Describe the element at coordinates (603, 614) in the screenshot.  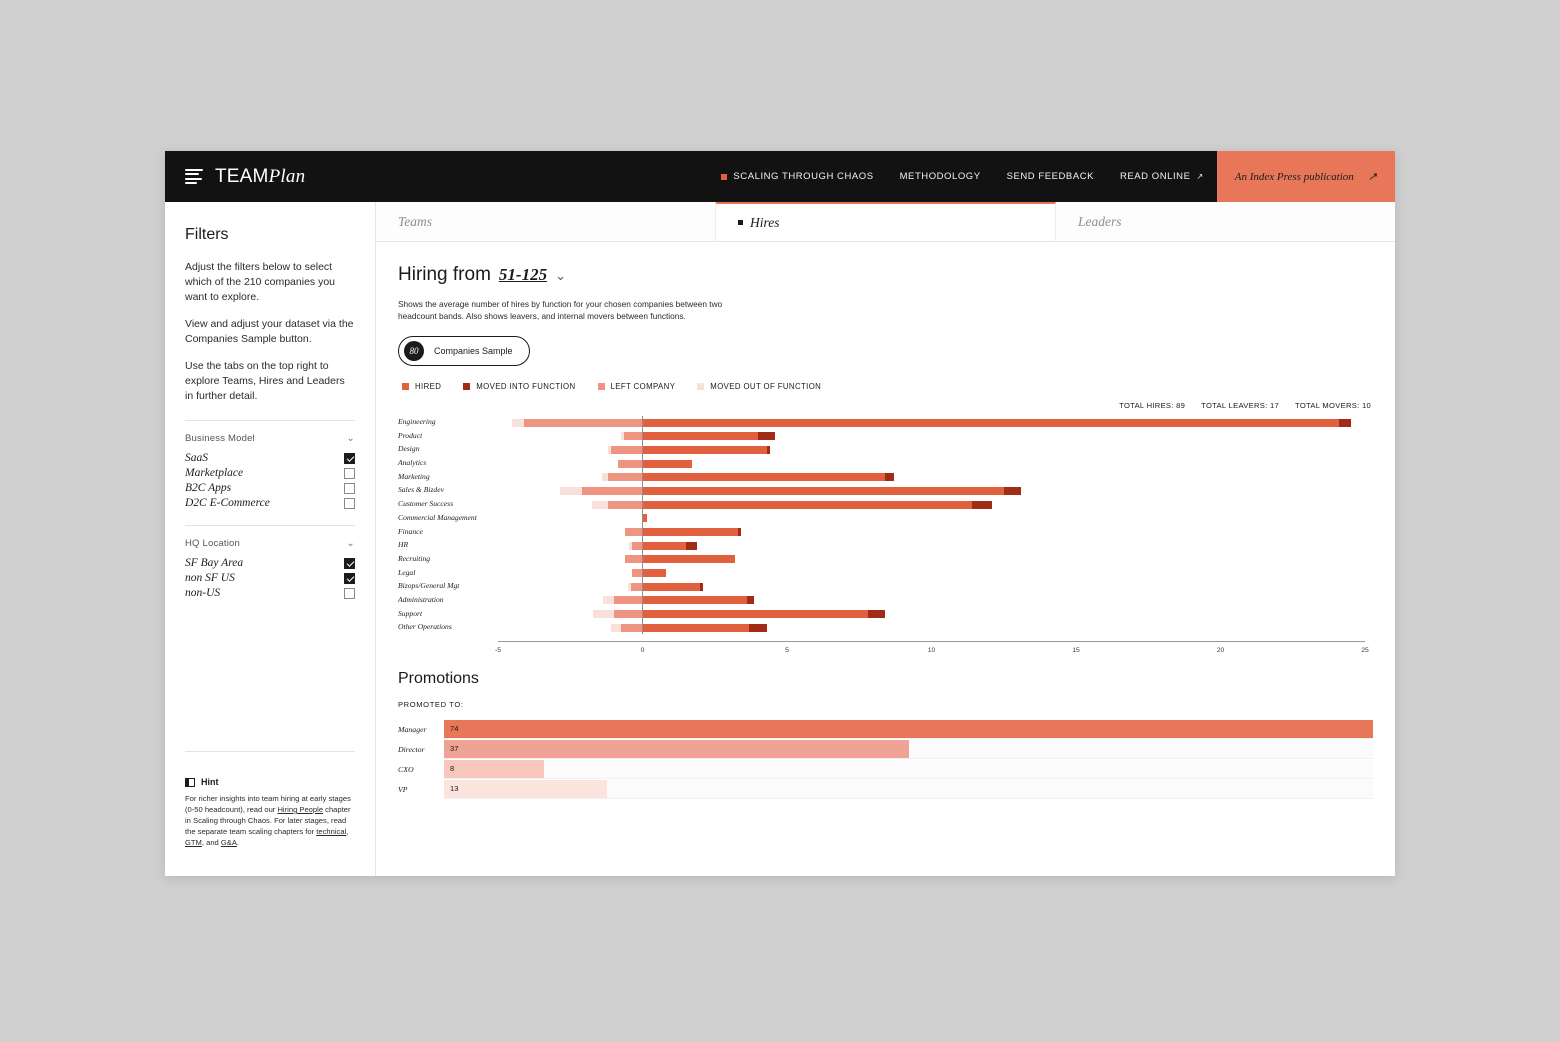
I see `bar-segment-moved-out-of-function` at that location.